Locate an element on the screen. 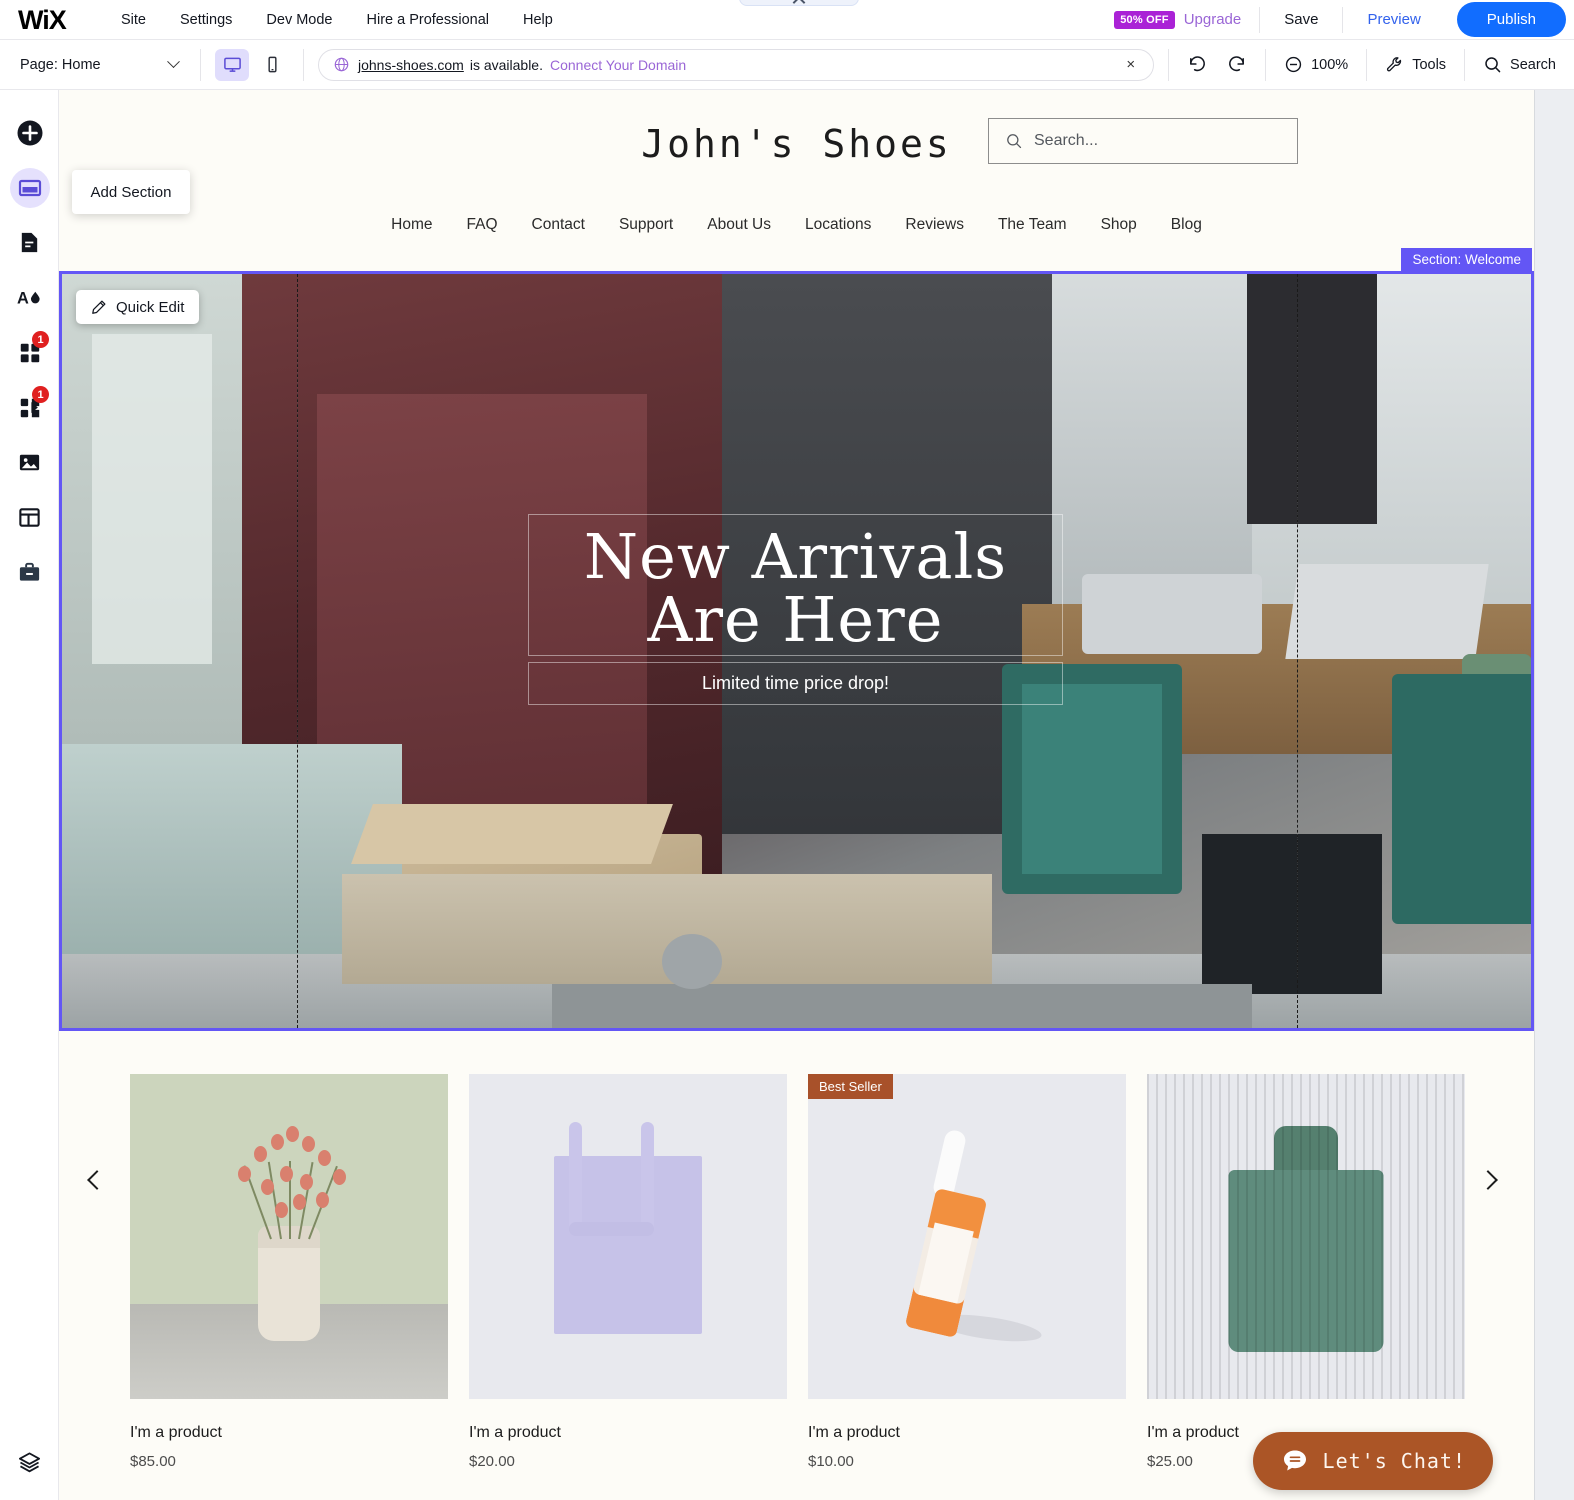 Image resolution: width=1574 pixels, height=1500 pixels. zoom-out-icon is located at coordinates (1293, 64).